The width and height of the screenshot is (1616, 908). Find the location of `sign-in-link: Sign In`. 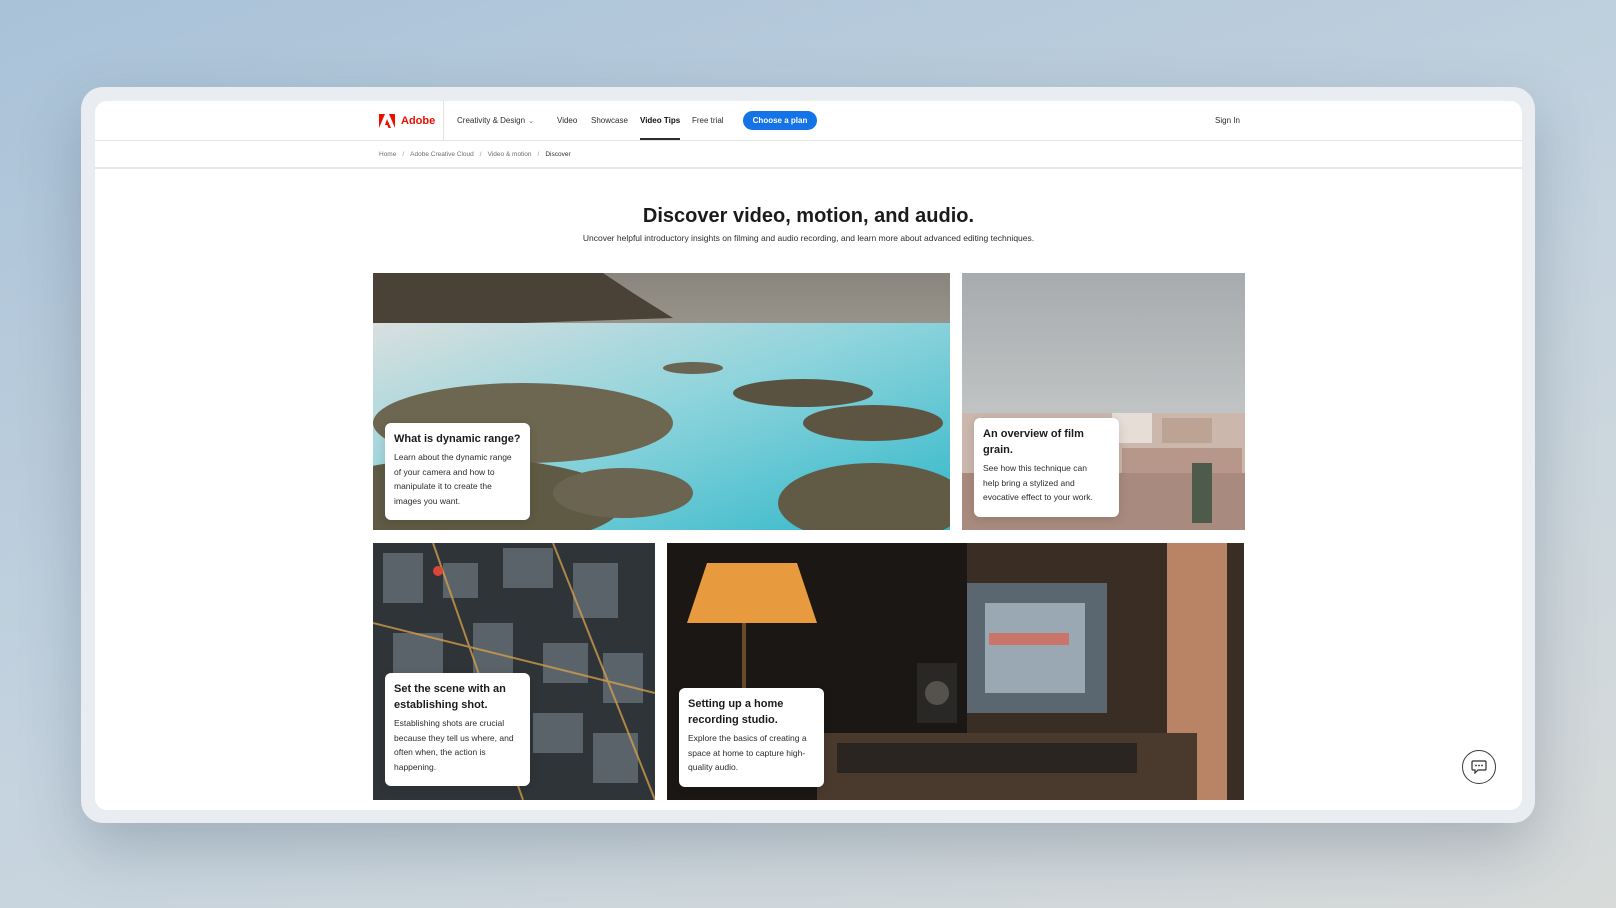

sign-in-link: Sign In is located at coordinates (1227, 120).